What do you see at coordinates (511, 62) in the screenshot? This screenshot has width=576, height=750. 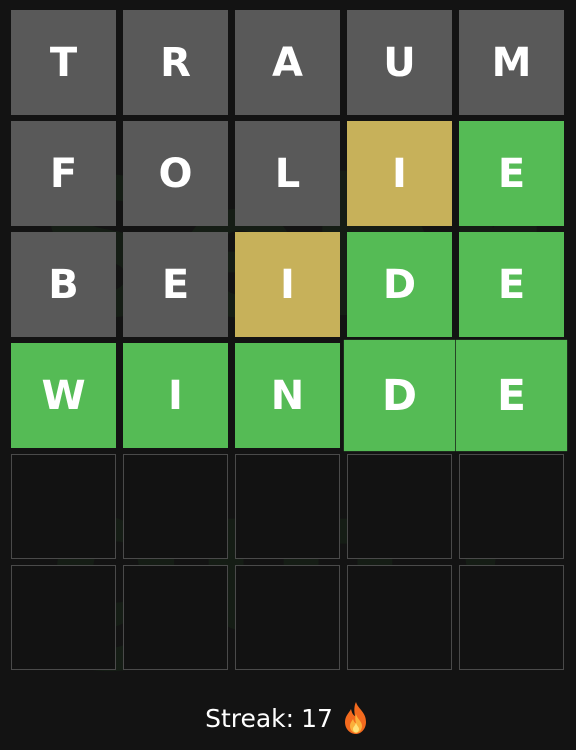 I see `letter-tile: M` at bounding box center [511, 62].